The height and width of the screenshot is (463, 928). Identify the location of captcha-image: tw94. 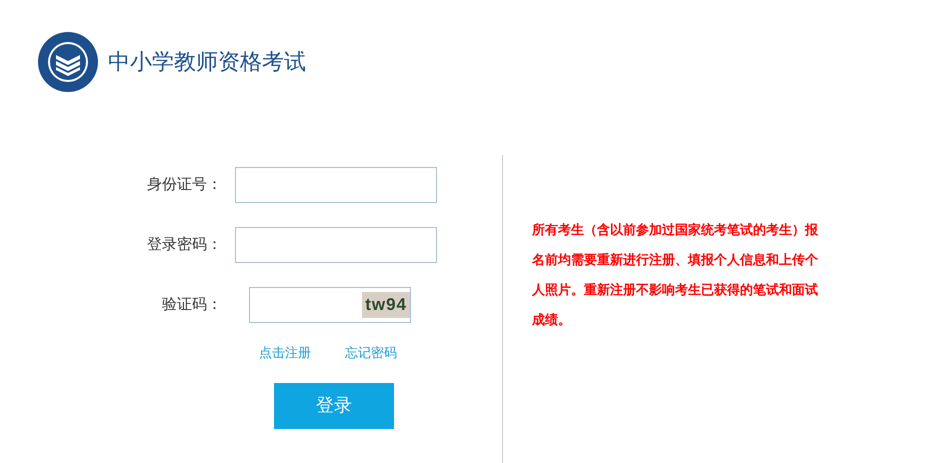
(386, 305).